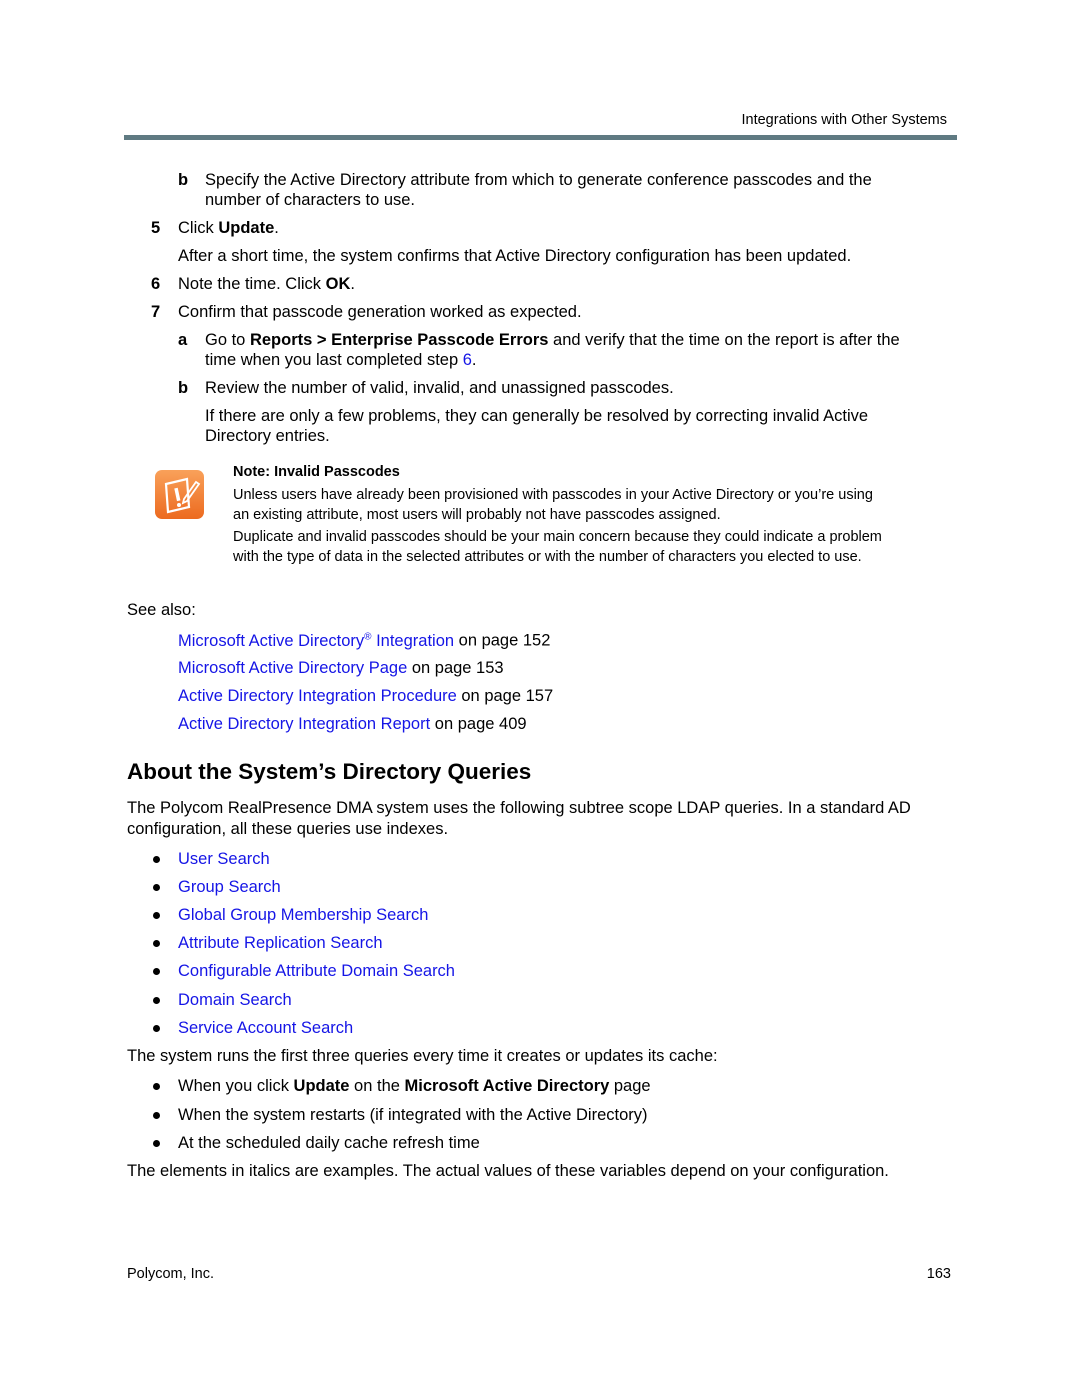 This screenshot has width=1080, height=1397. Describe the element at coordinates (399, 340) in the screenshot. I see `ui-path: Reports > Enterprise Passcode Errors` at that location.